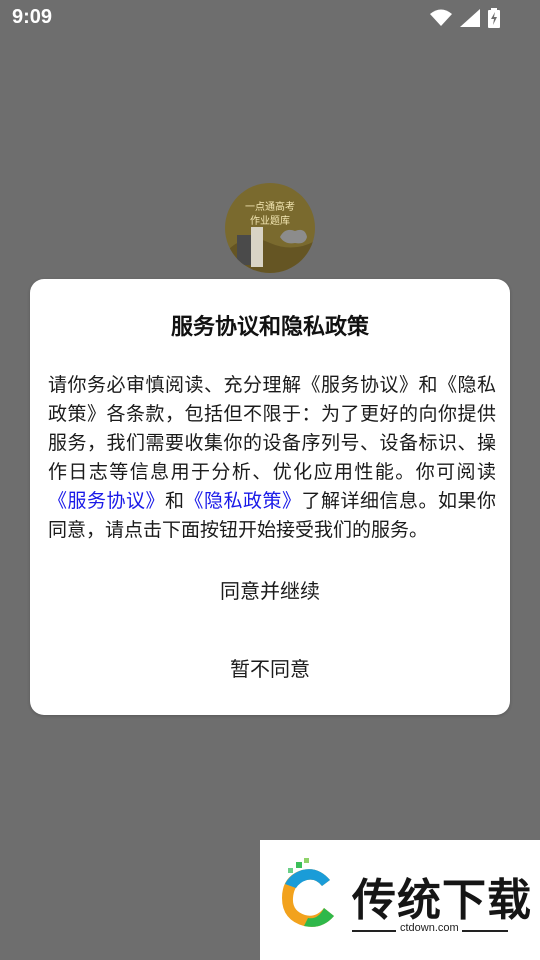 The height and width of the screenshot is (960, 540). I want to click on app-logo: 一点通高考 作业题库, so click(270, 228).